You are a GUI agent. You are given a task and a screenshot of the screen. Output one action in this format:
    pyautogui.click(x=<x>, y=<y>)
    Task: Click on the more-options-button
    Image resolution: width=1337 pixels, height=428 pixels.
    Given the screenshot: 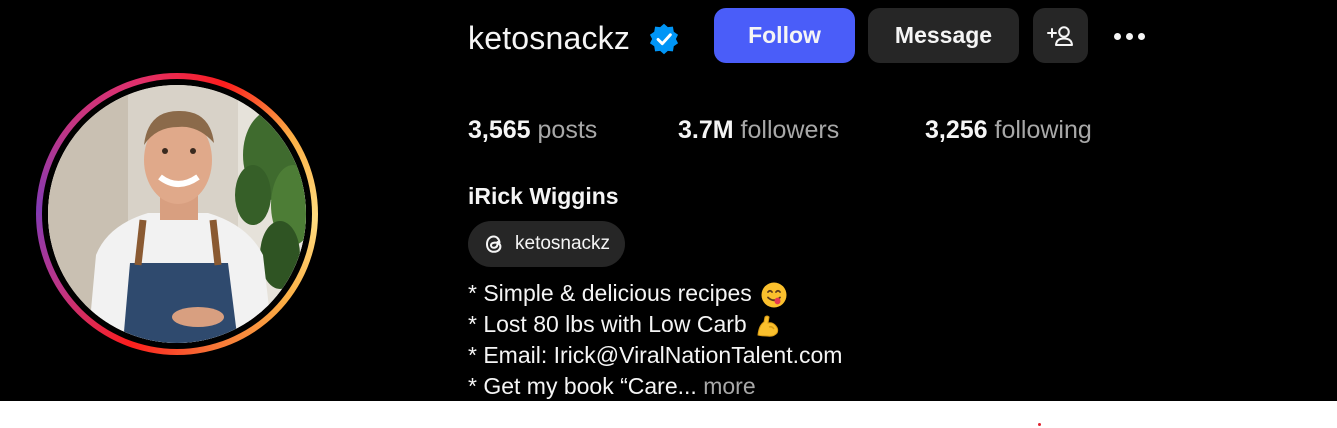 What is the action you would take?
    pyautogui.click(x=1129, y=36)
    